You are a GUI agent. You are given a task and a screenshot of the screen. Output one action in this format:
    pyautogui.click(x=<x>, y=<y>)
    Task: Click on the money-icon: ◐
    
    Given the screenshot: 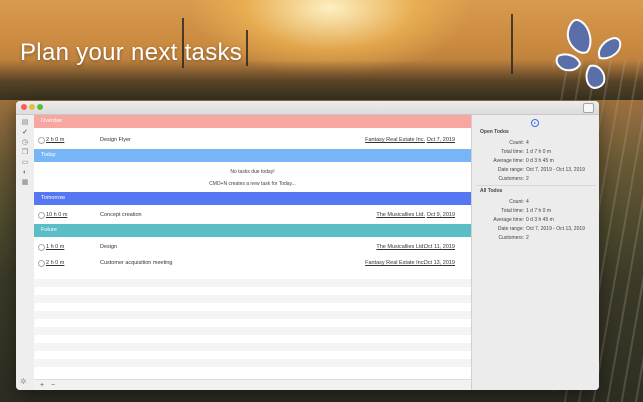 What is the action you would take?
    pyautogui.click(x=25, y=172)
    